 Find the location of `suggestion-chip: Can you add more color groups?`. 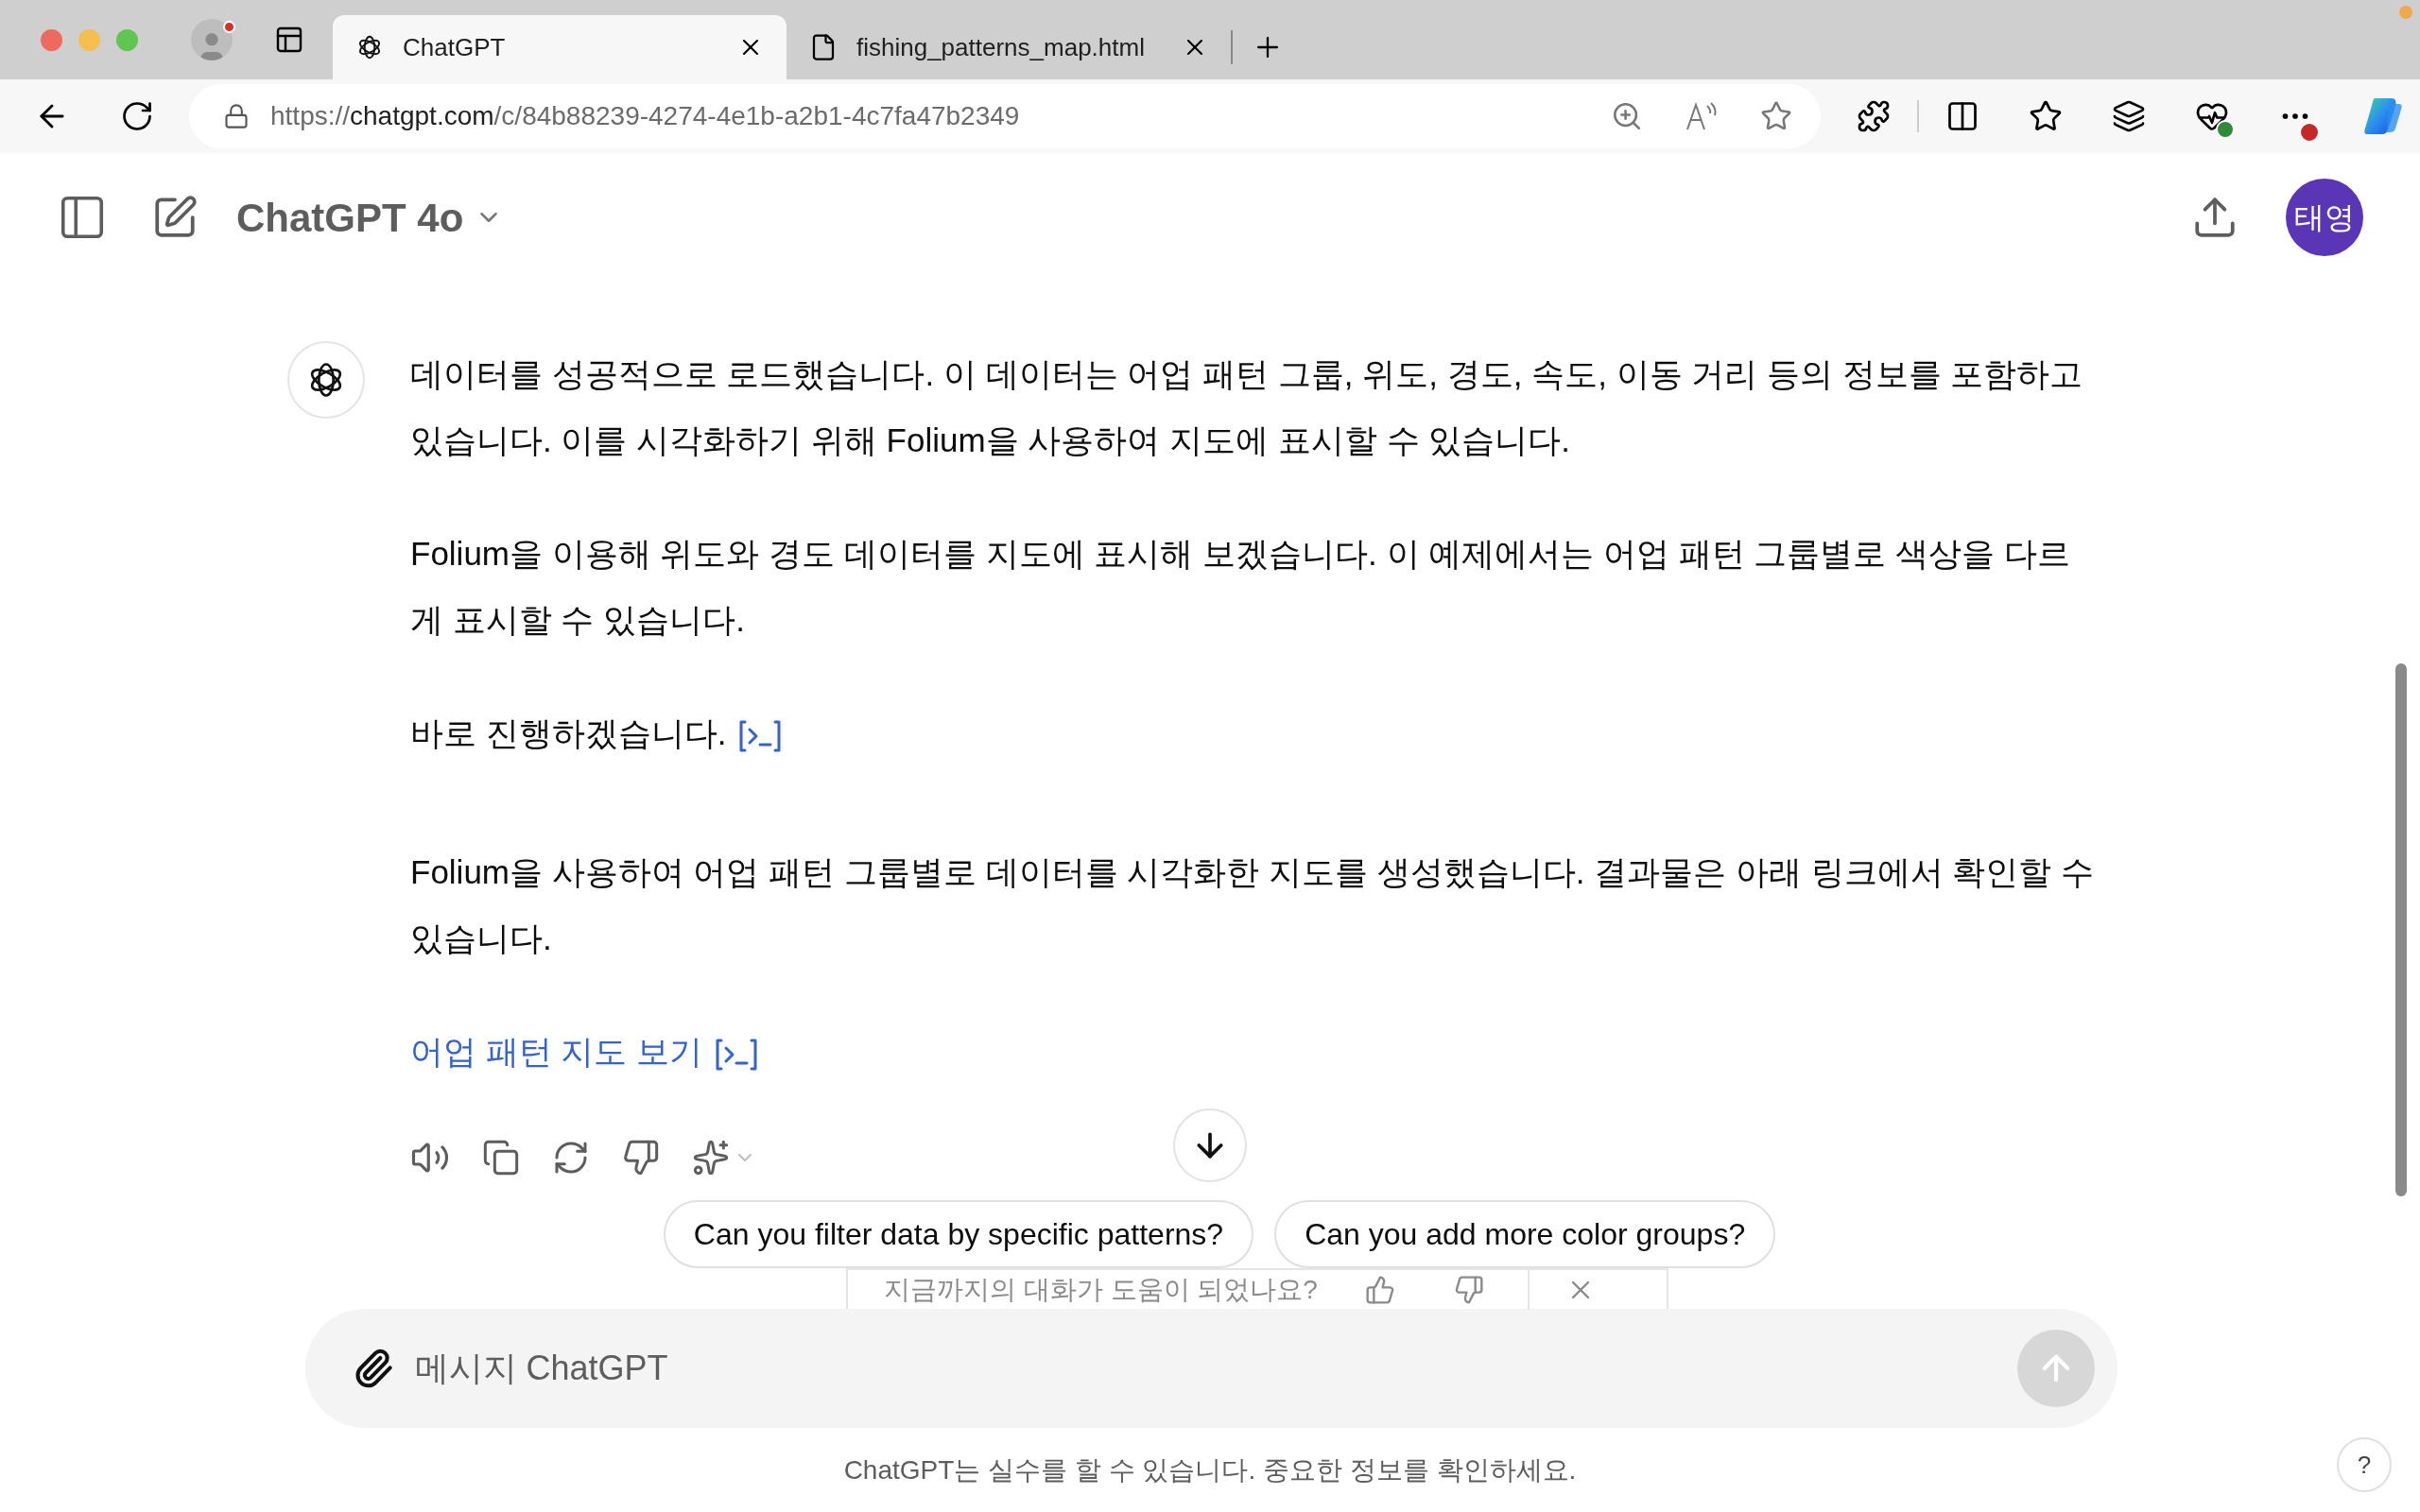

suggestion-chip: Can you add more color groups? is located at coordinates (1525, 1234).